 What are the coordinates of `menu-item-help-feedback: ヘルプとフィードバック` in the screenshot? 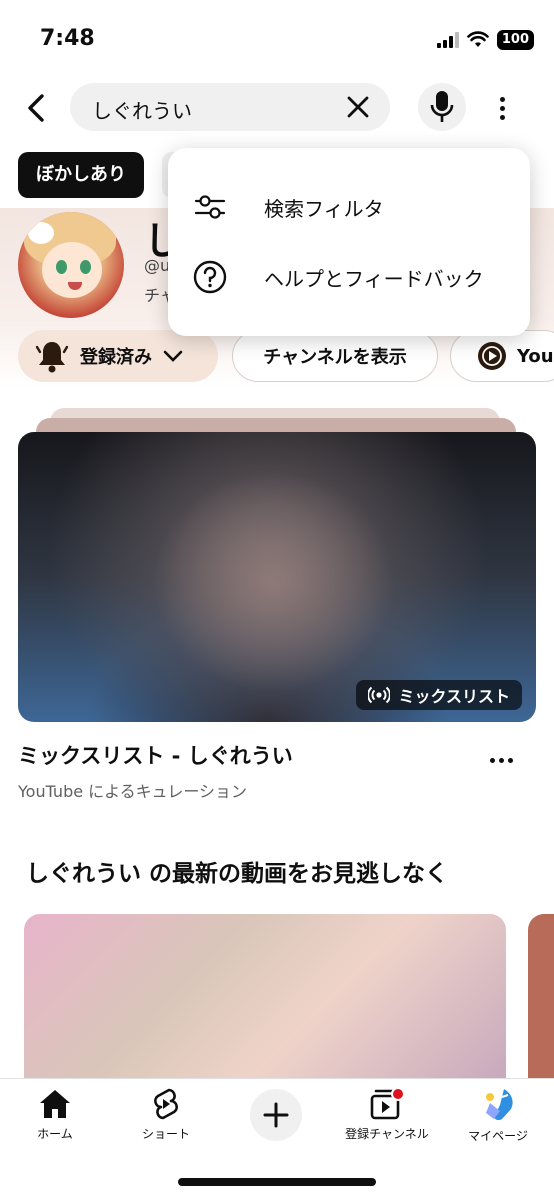 It's located at (349, 277).